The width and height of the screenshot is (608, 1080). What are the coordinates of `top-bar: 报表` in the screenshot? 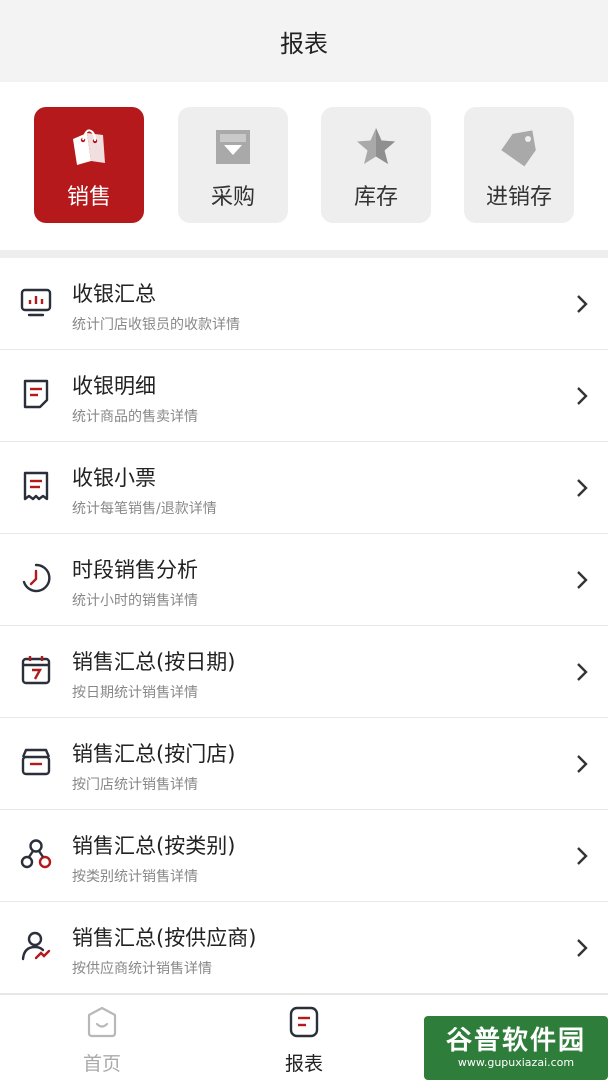 It's located at (304, 41).